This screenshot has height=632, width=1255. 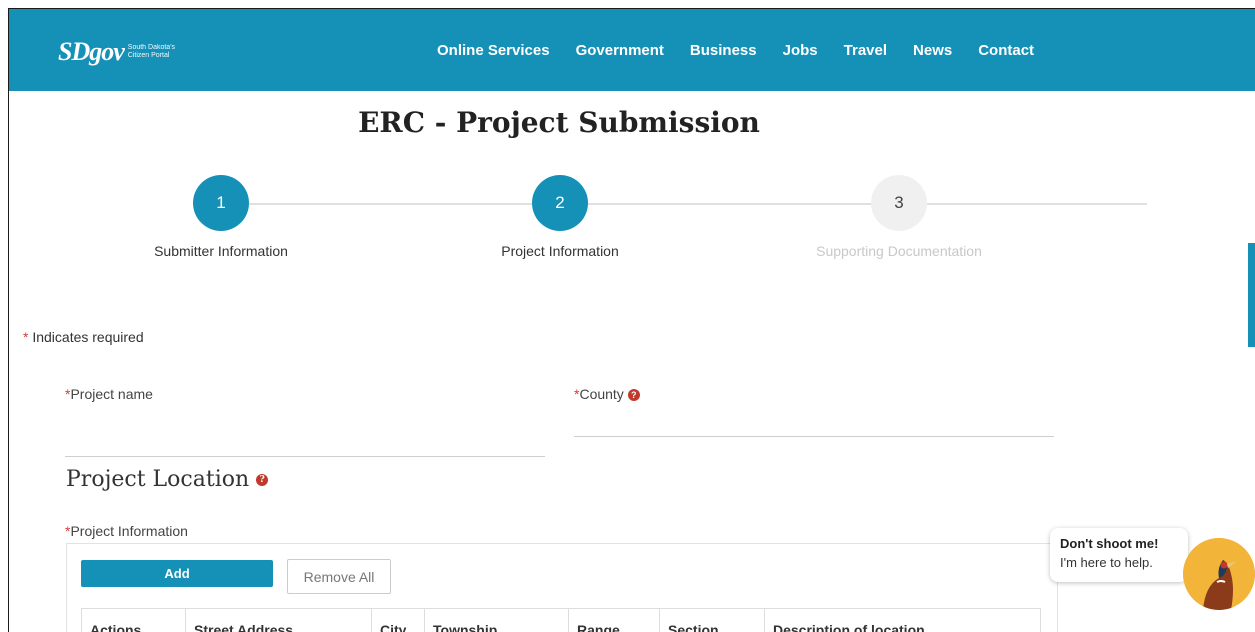 I want to click on side-scroll-tab, so click(x=1251, y=295).